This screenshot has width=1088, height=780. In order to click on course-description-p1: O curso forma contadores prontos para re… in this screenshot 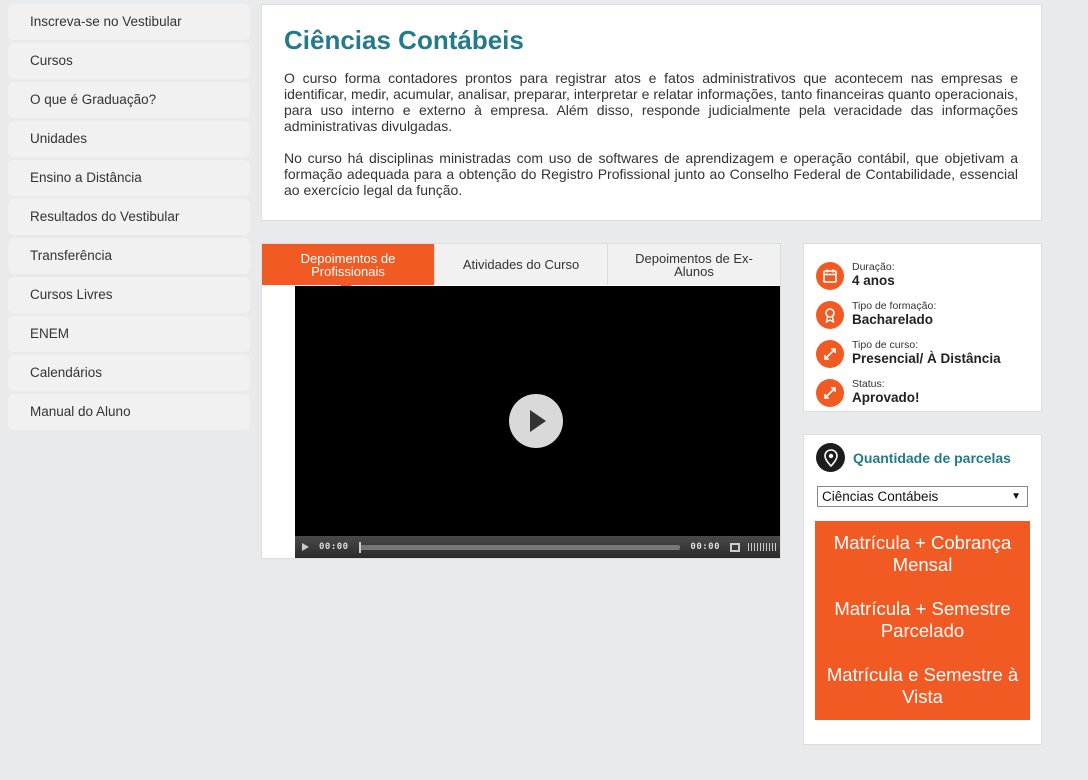, I will do `click(651, 102)`.